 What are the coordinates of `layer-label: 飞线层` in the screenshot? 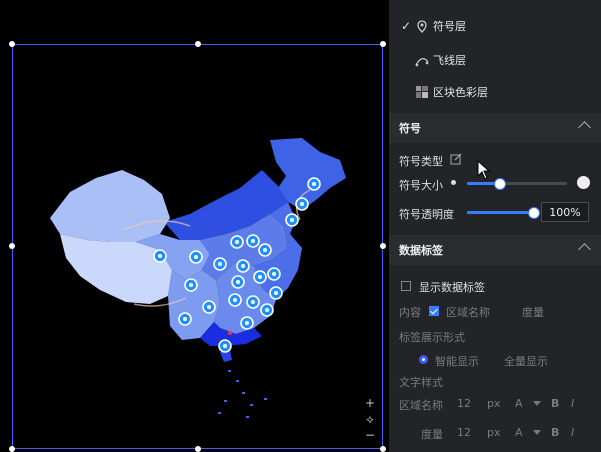 It's located at (449, 60).